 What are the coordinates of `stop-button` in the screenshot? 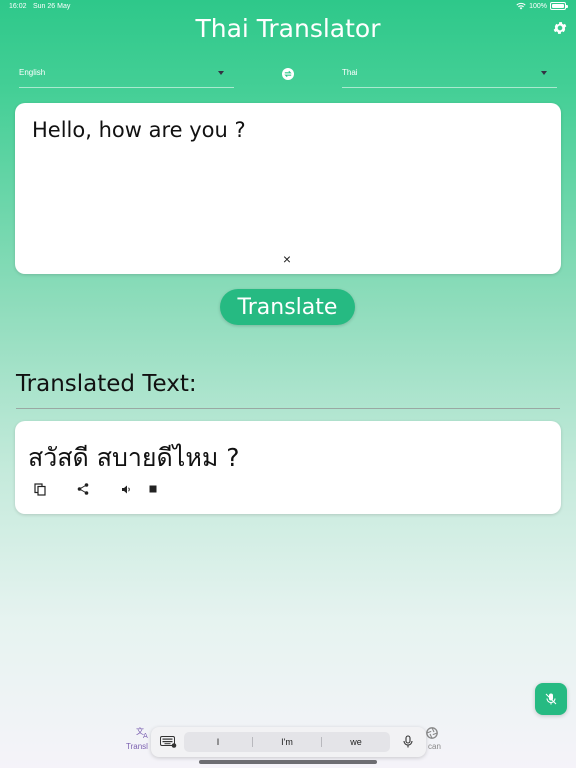 It's located at (153, 489).